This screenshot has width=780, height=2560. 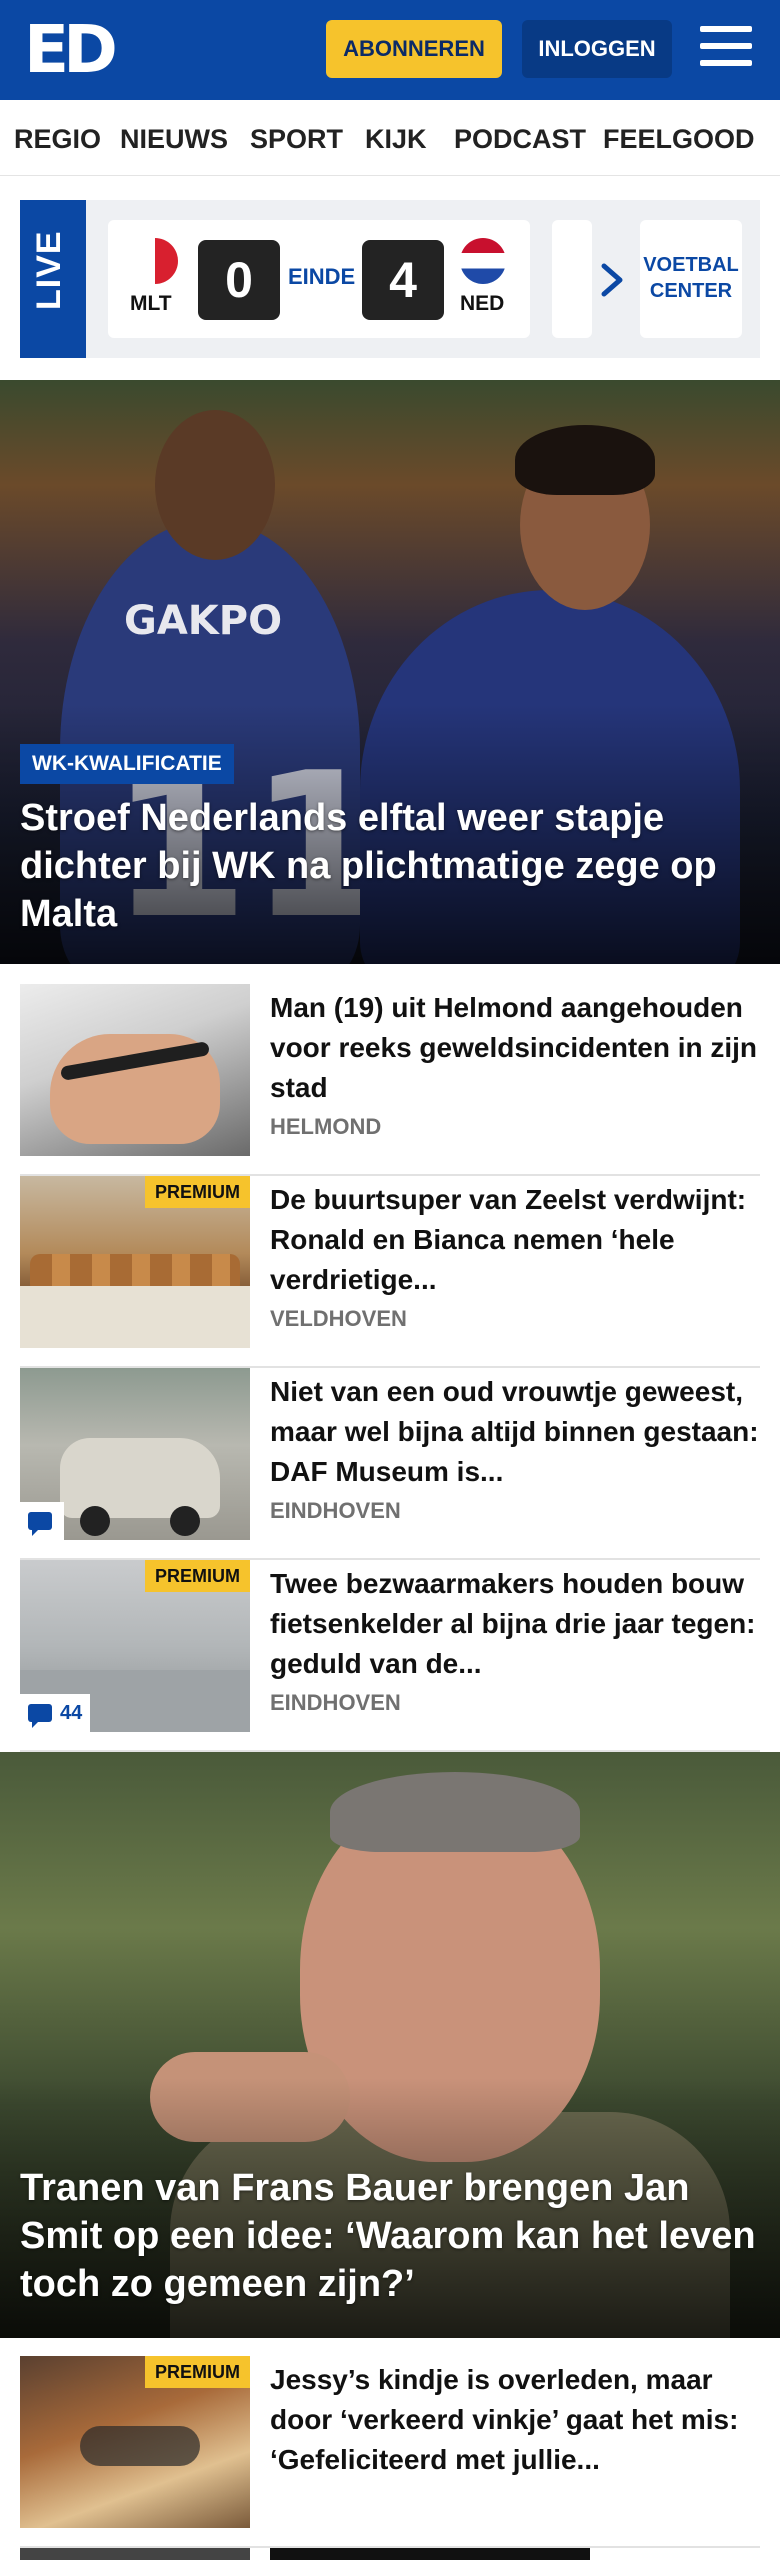 I want to click on nav-item-feelgood: FEELGOOD, so click(x=679, y=139).